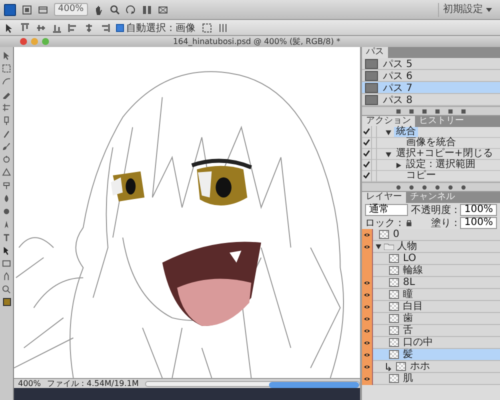  Describe the element at coordinates (478, 210) in the screenshot. I see `opacity-field: 100%` at that location.